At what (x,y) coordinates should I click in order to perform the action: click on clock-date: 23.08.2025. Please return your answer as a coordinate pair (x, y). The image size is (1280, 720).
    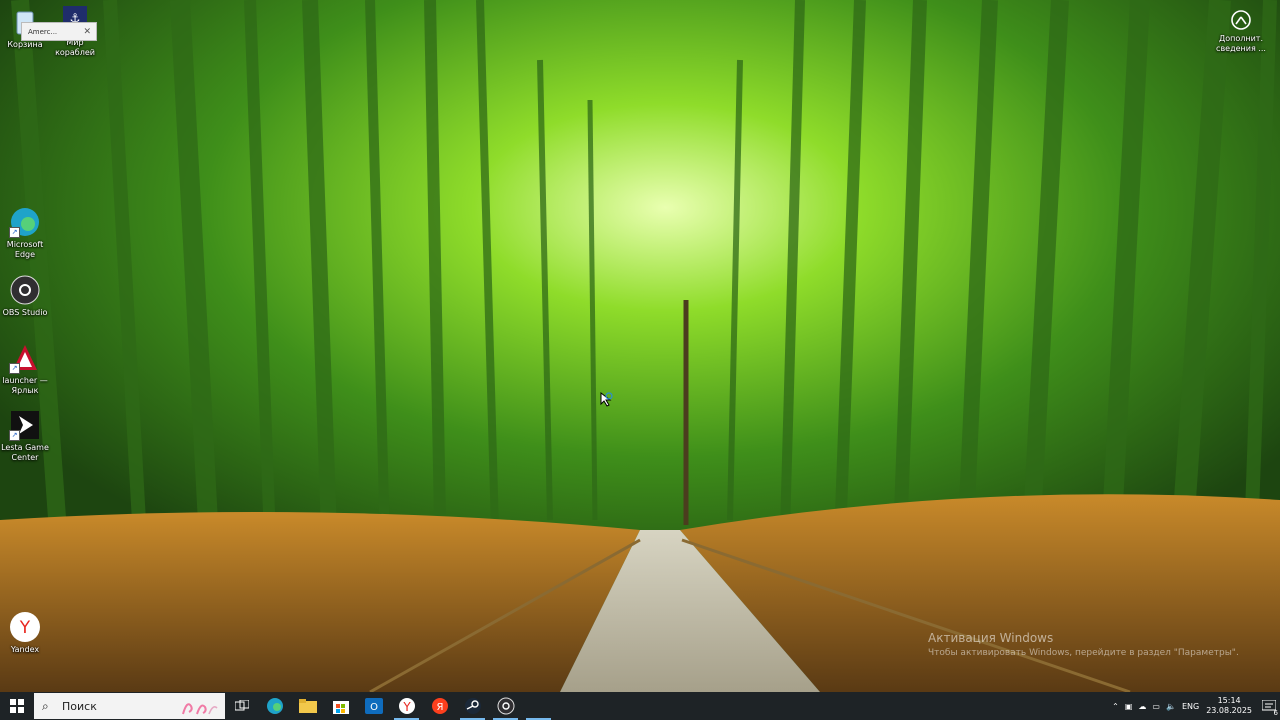
    Looking at the image, I should click on (1229, 710).